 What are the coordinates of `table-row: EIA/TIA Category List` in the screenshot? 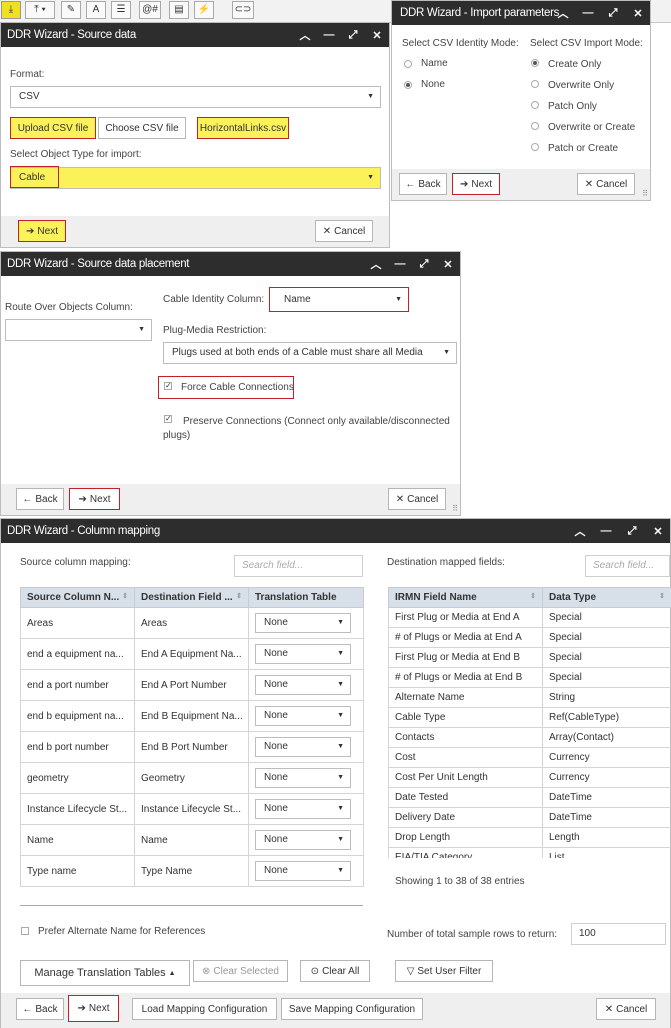 It's located at (529, 852).